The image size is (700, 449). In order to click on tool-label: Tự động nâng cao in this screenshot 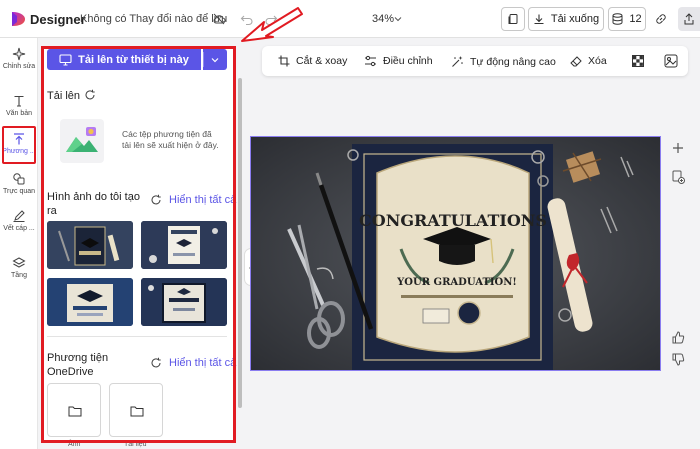, I will do `click(513, 61)`.